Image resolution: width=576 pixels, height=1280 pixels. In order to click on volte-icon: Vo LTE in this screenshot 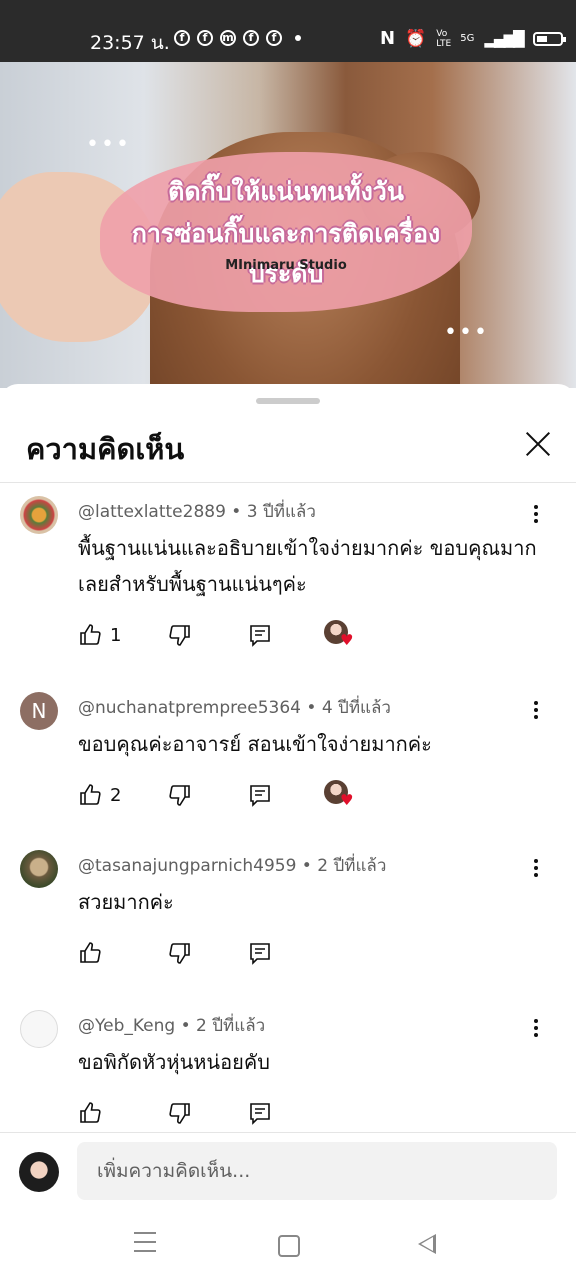, I will do `click(444, 38)`.